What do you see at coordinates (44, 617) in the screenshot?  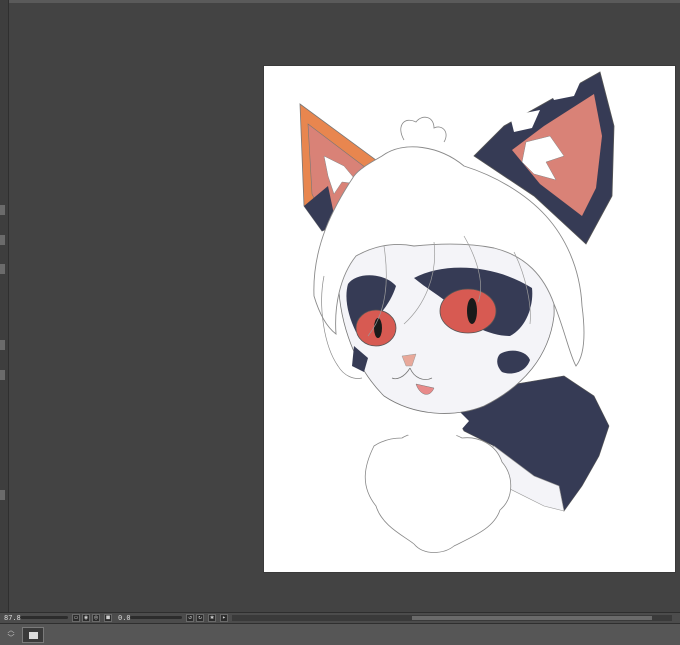 I see `zoom-slider` at bounding box center [44, 617].